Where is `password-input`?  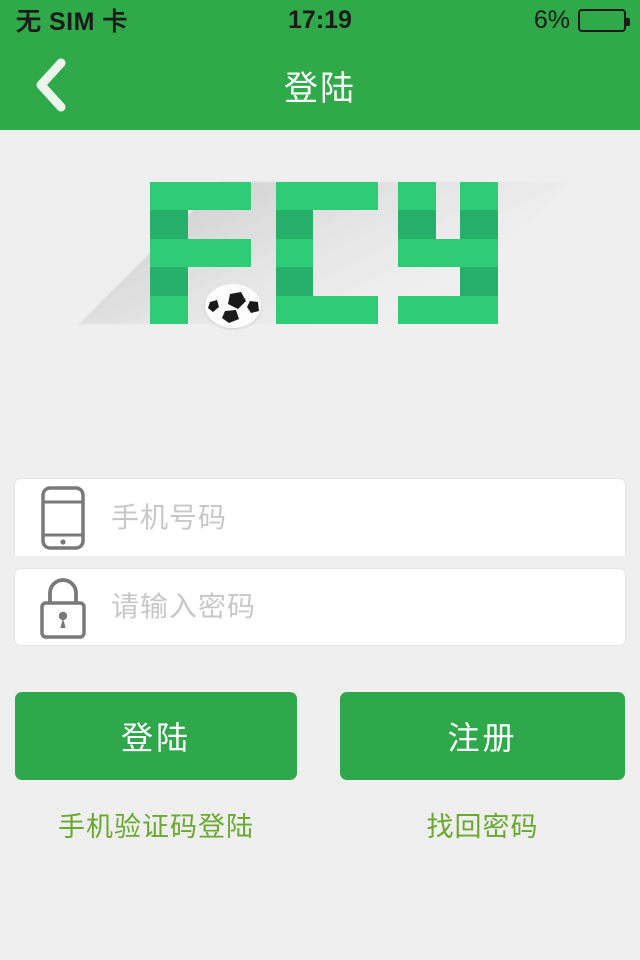 password-input is located at coordinates (368, 607).